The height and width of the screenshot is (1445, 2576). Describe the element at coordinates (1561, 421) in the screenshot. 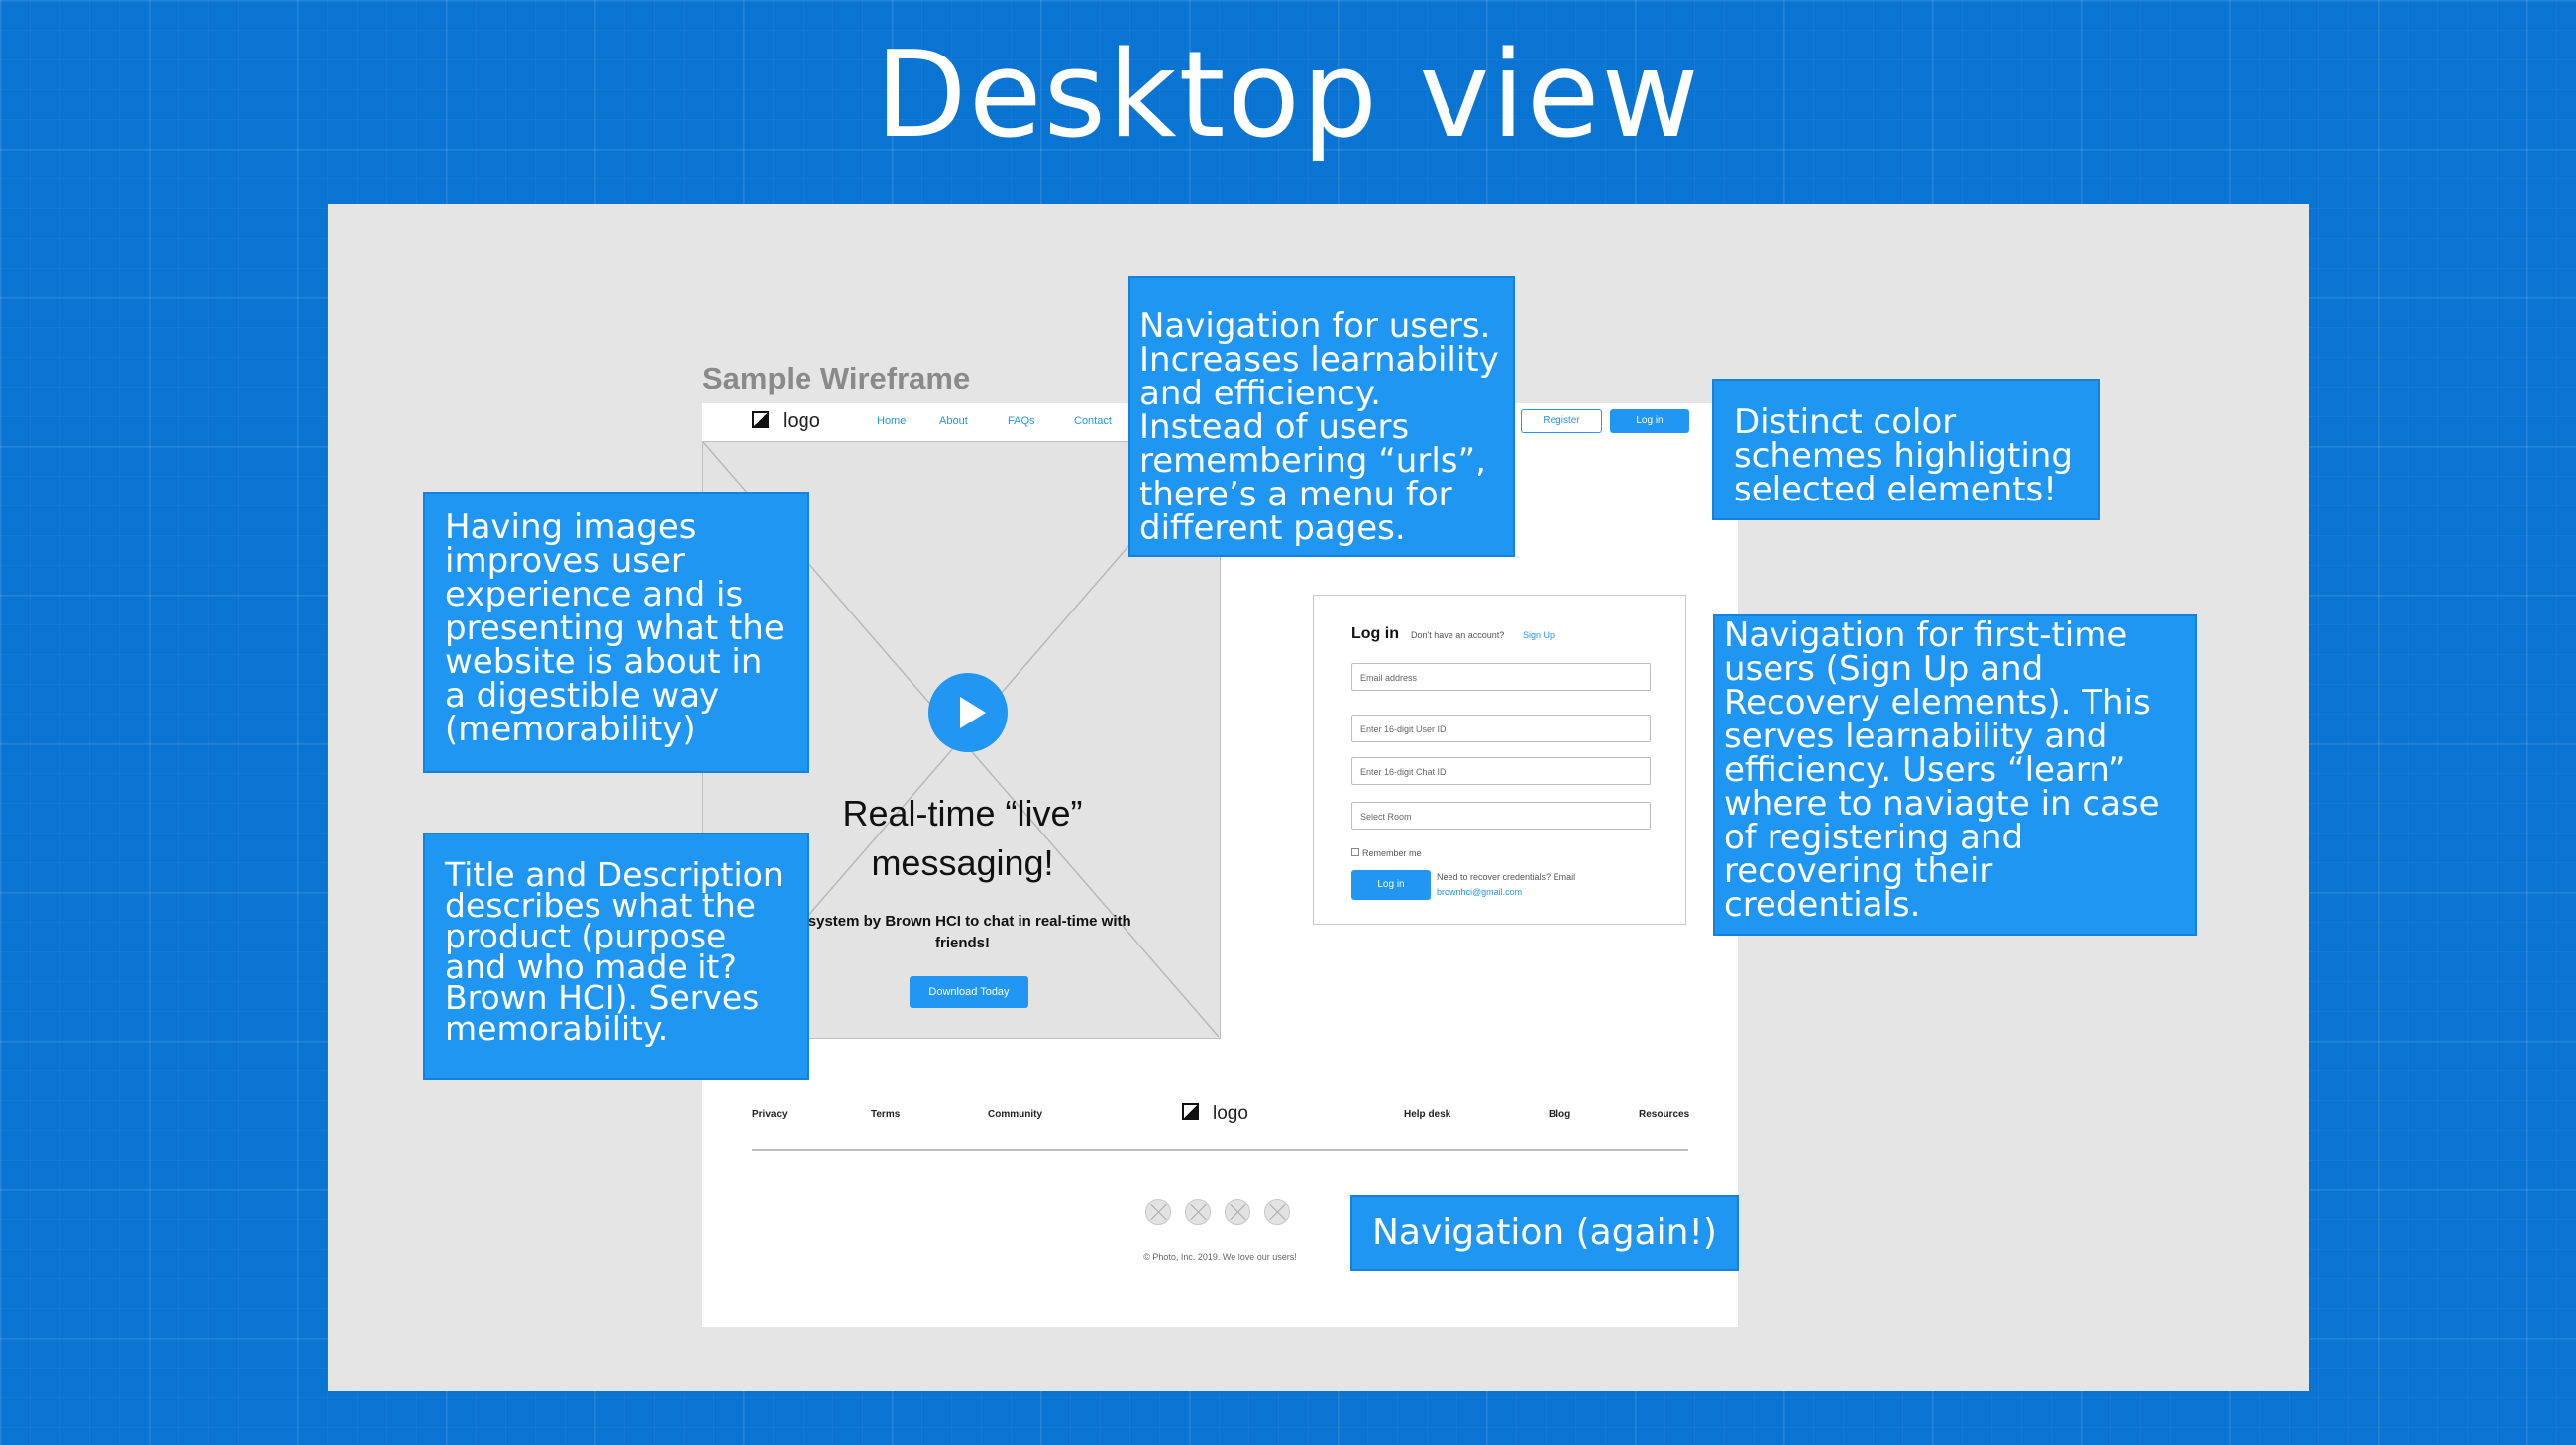

I see `register-button: Register` at that location.